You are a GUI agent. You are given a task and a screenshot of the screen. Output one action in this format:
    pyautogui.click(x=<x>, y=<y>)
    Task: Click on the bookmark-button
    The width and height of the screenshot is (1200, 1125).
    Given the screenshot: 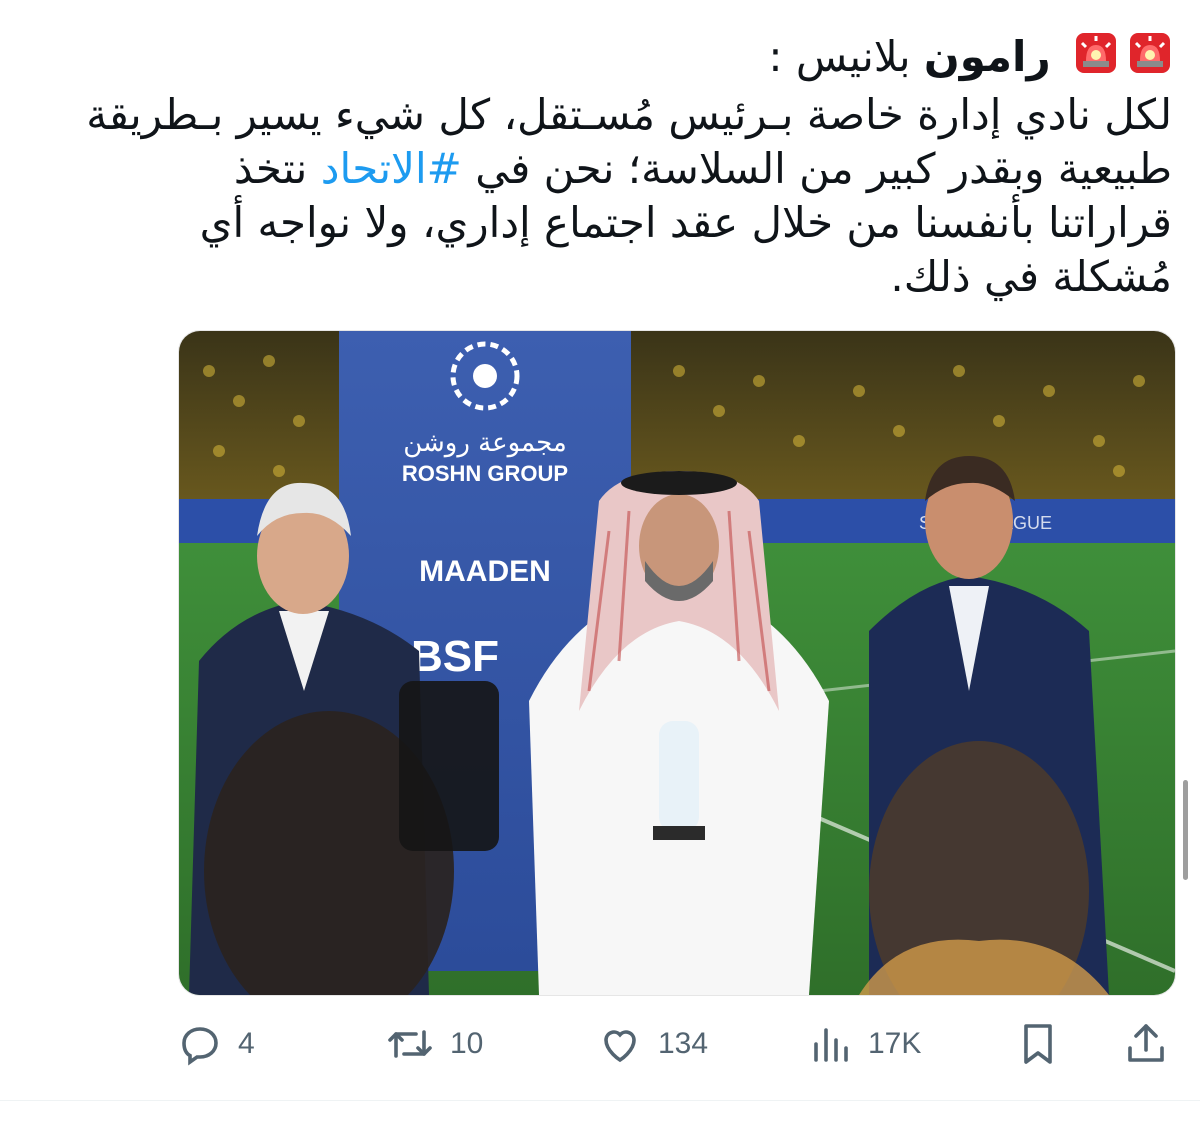 What is the action you would take?
    pyautogui.click(x=1038, y=1044)
    